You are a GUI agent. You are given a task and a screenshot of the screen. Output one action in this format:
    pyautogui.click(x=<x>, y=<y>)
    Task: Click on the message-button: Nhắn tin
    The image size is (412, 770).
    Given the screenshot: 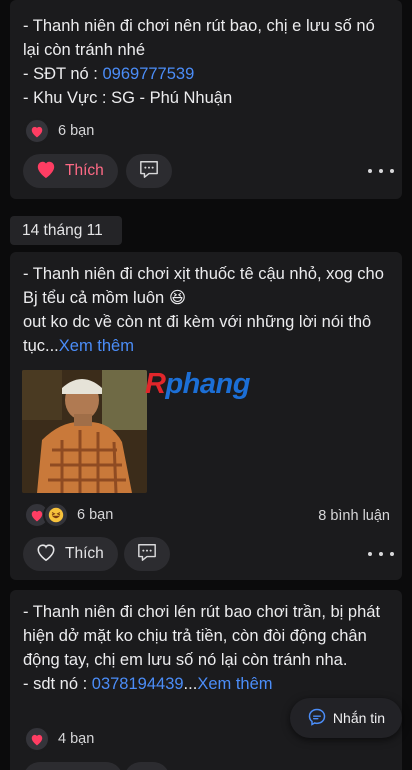 What is the action you would take?
    pyautogui.click(x=346, y=718)
    